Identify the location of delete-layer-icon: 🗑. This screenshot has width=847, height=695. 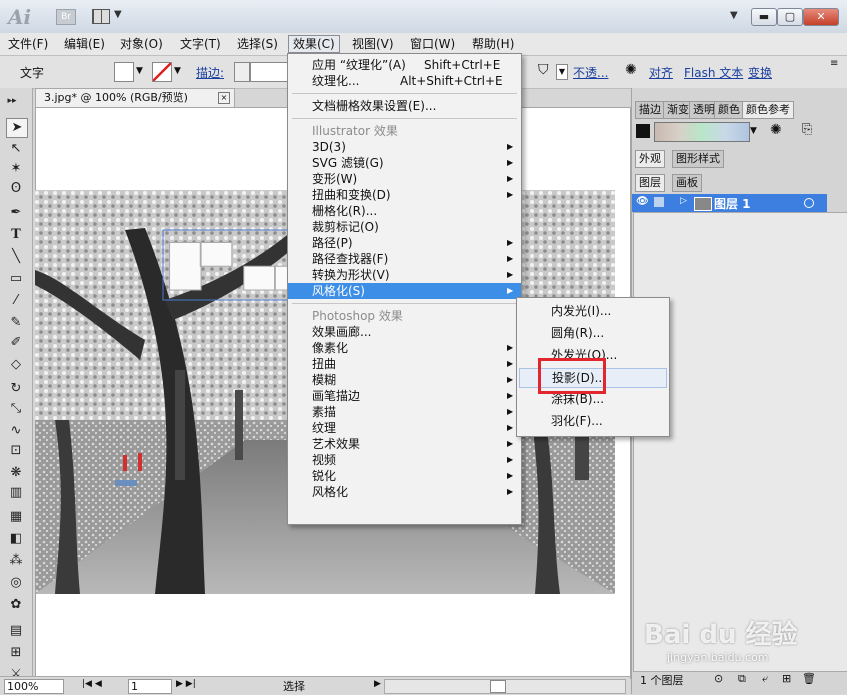
(809, 678).